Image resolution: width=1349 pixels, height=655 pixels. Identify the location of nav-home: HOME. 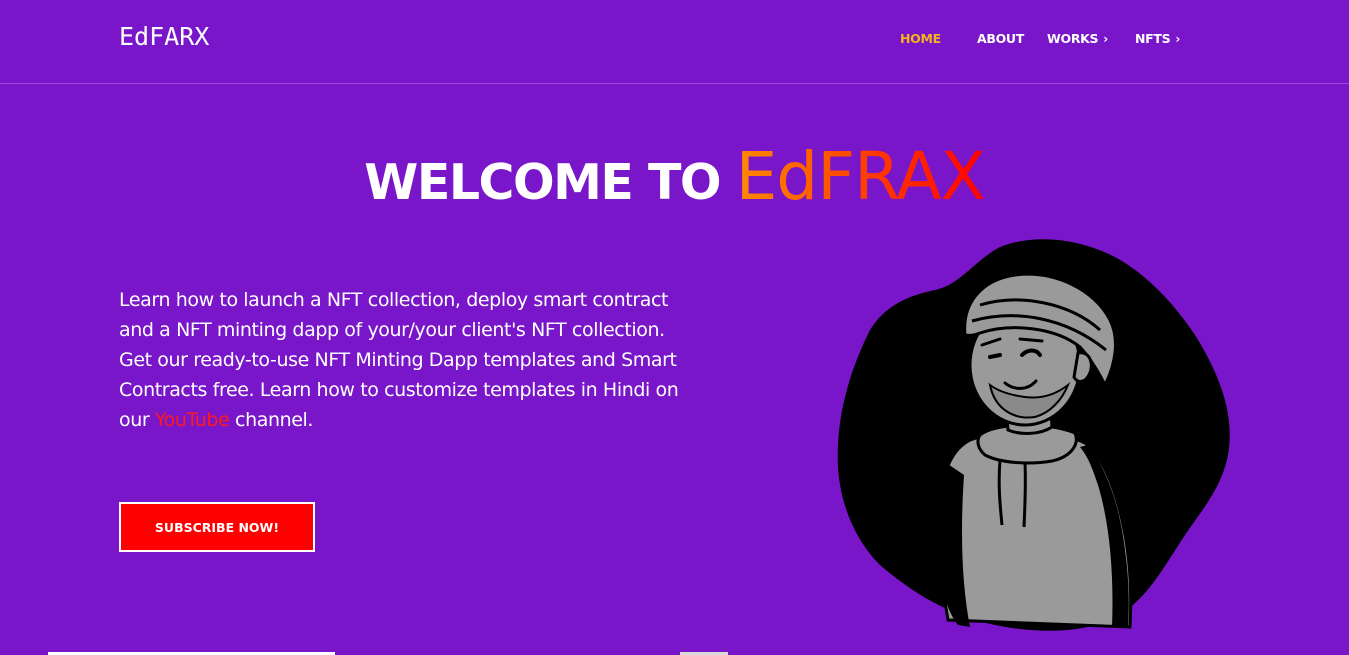
(920, 38).